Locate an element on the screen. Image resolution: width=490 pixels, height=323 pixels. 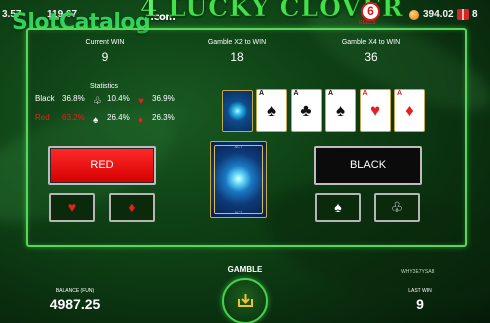
card-suit-icon: ♥ is located at coordinates (375, 110).